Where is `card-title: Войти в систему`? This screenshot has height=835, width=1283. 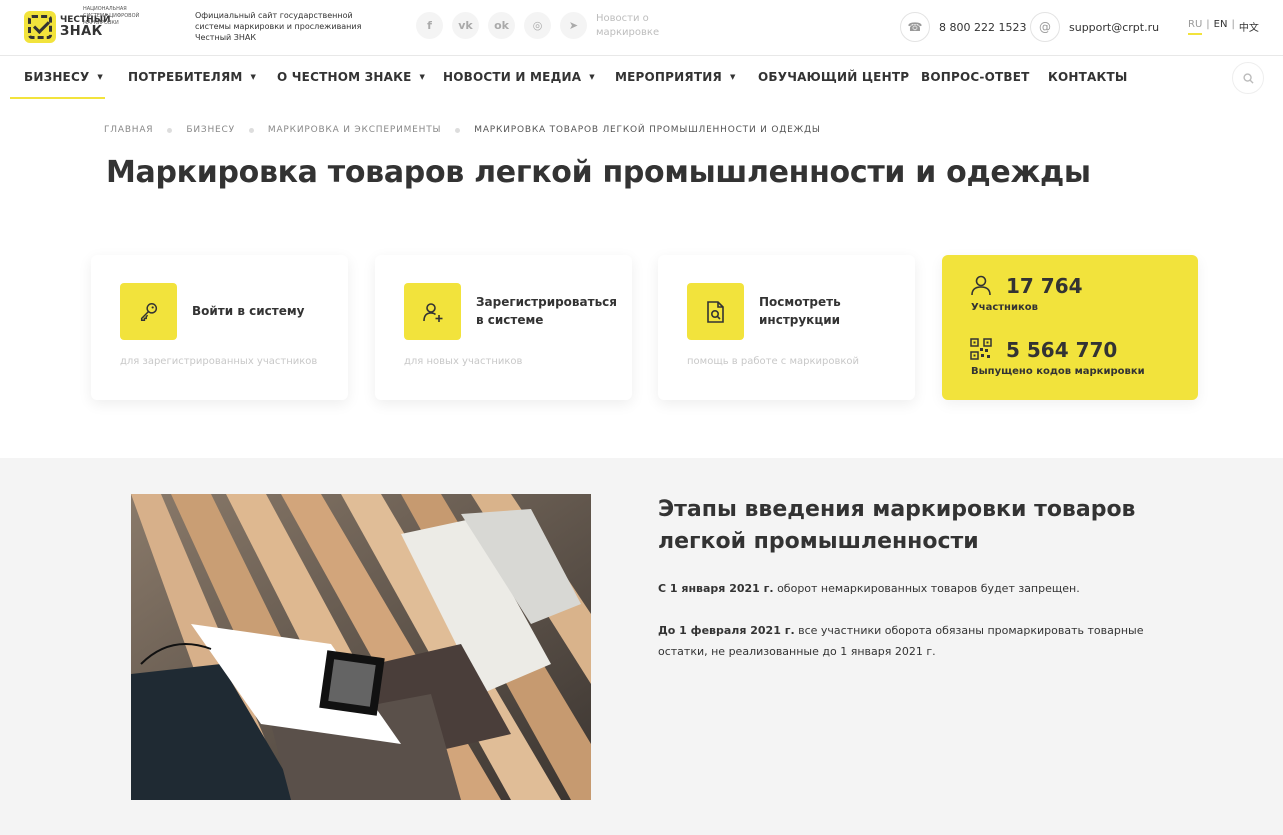 card-title: Войти в систему is located at coordinates (248, 311).